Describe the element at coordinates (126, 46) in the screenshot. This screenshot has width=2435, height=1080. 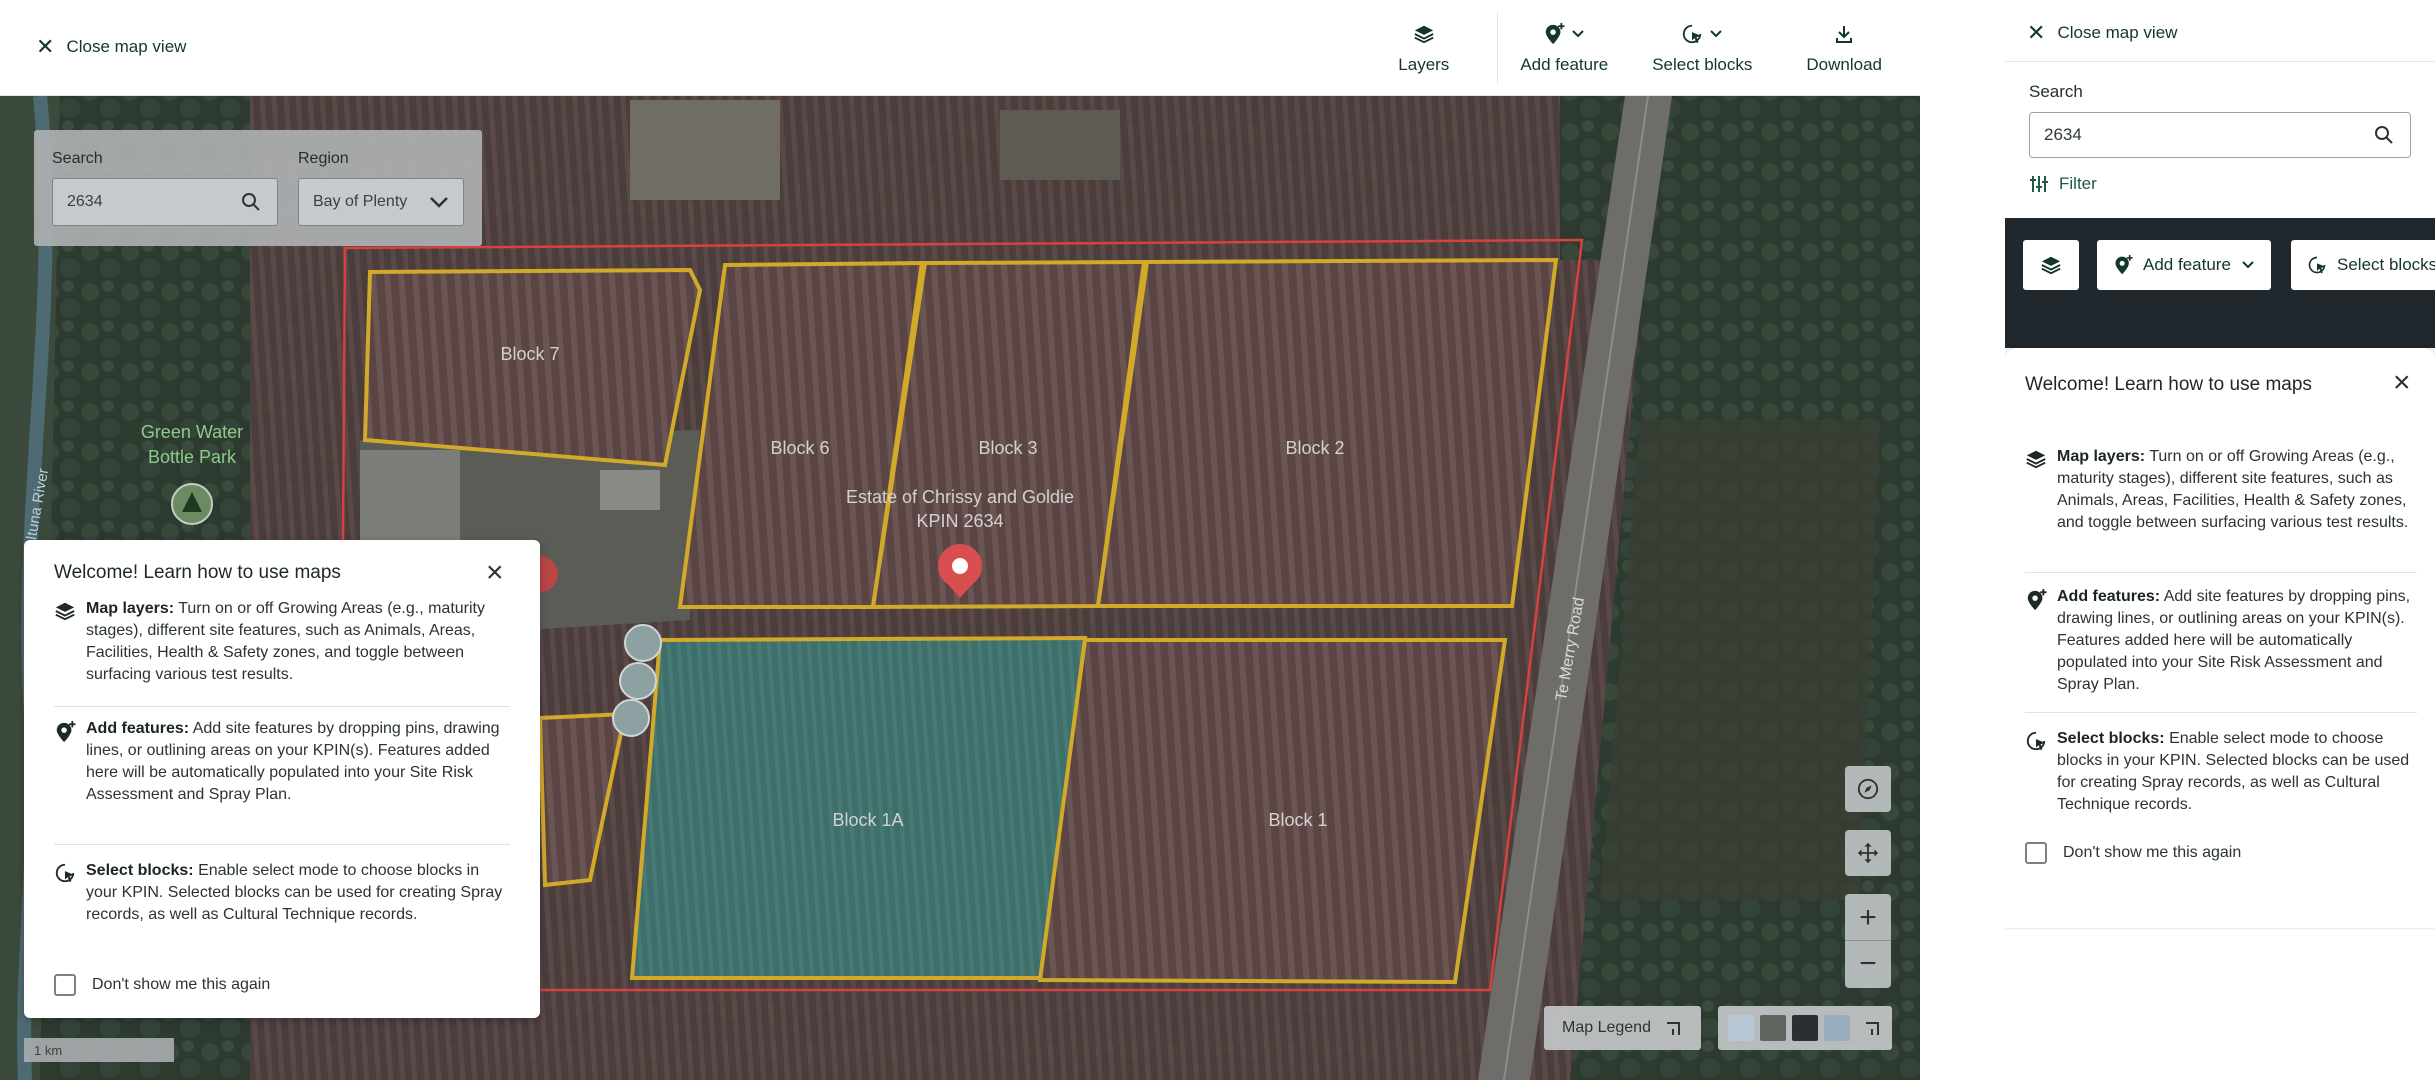
I see `close-map-view-label: Close map view` at that location.